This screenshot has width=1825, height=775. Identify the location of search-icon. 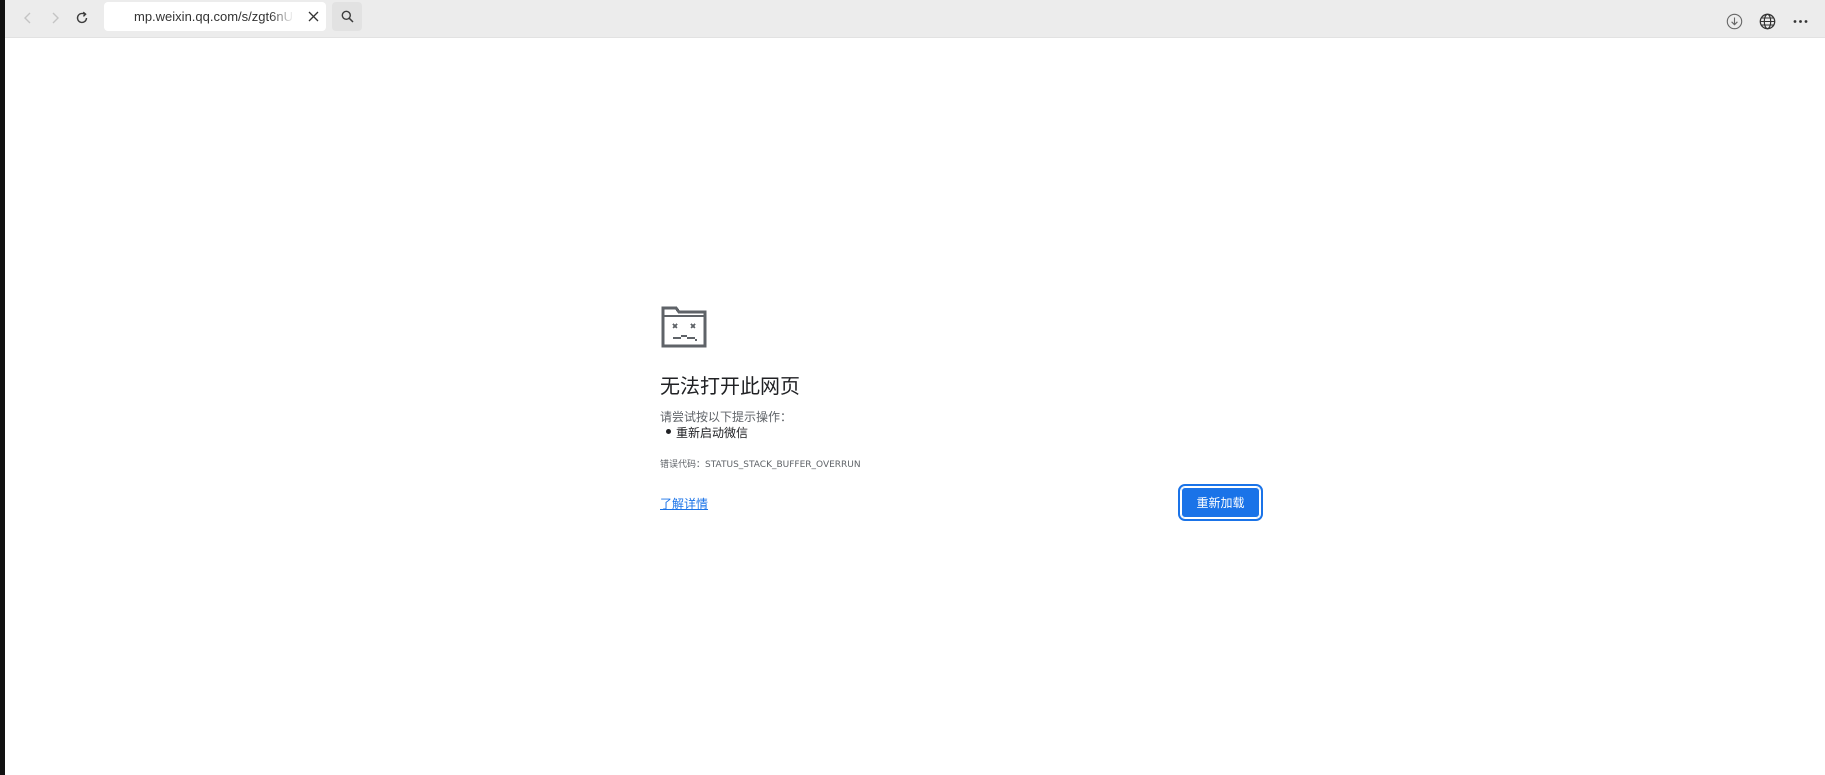
(347, 16).